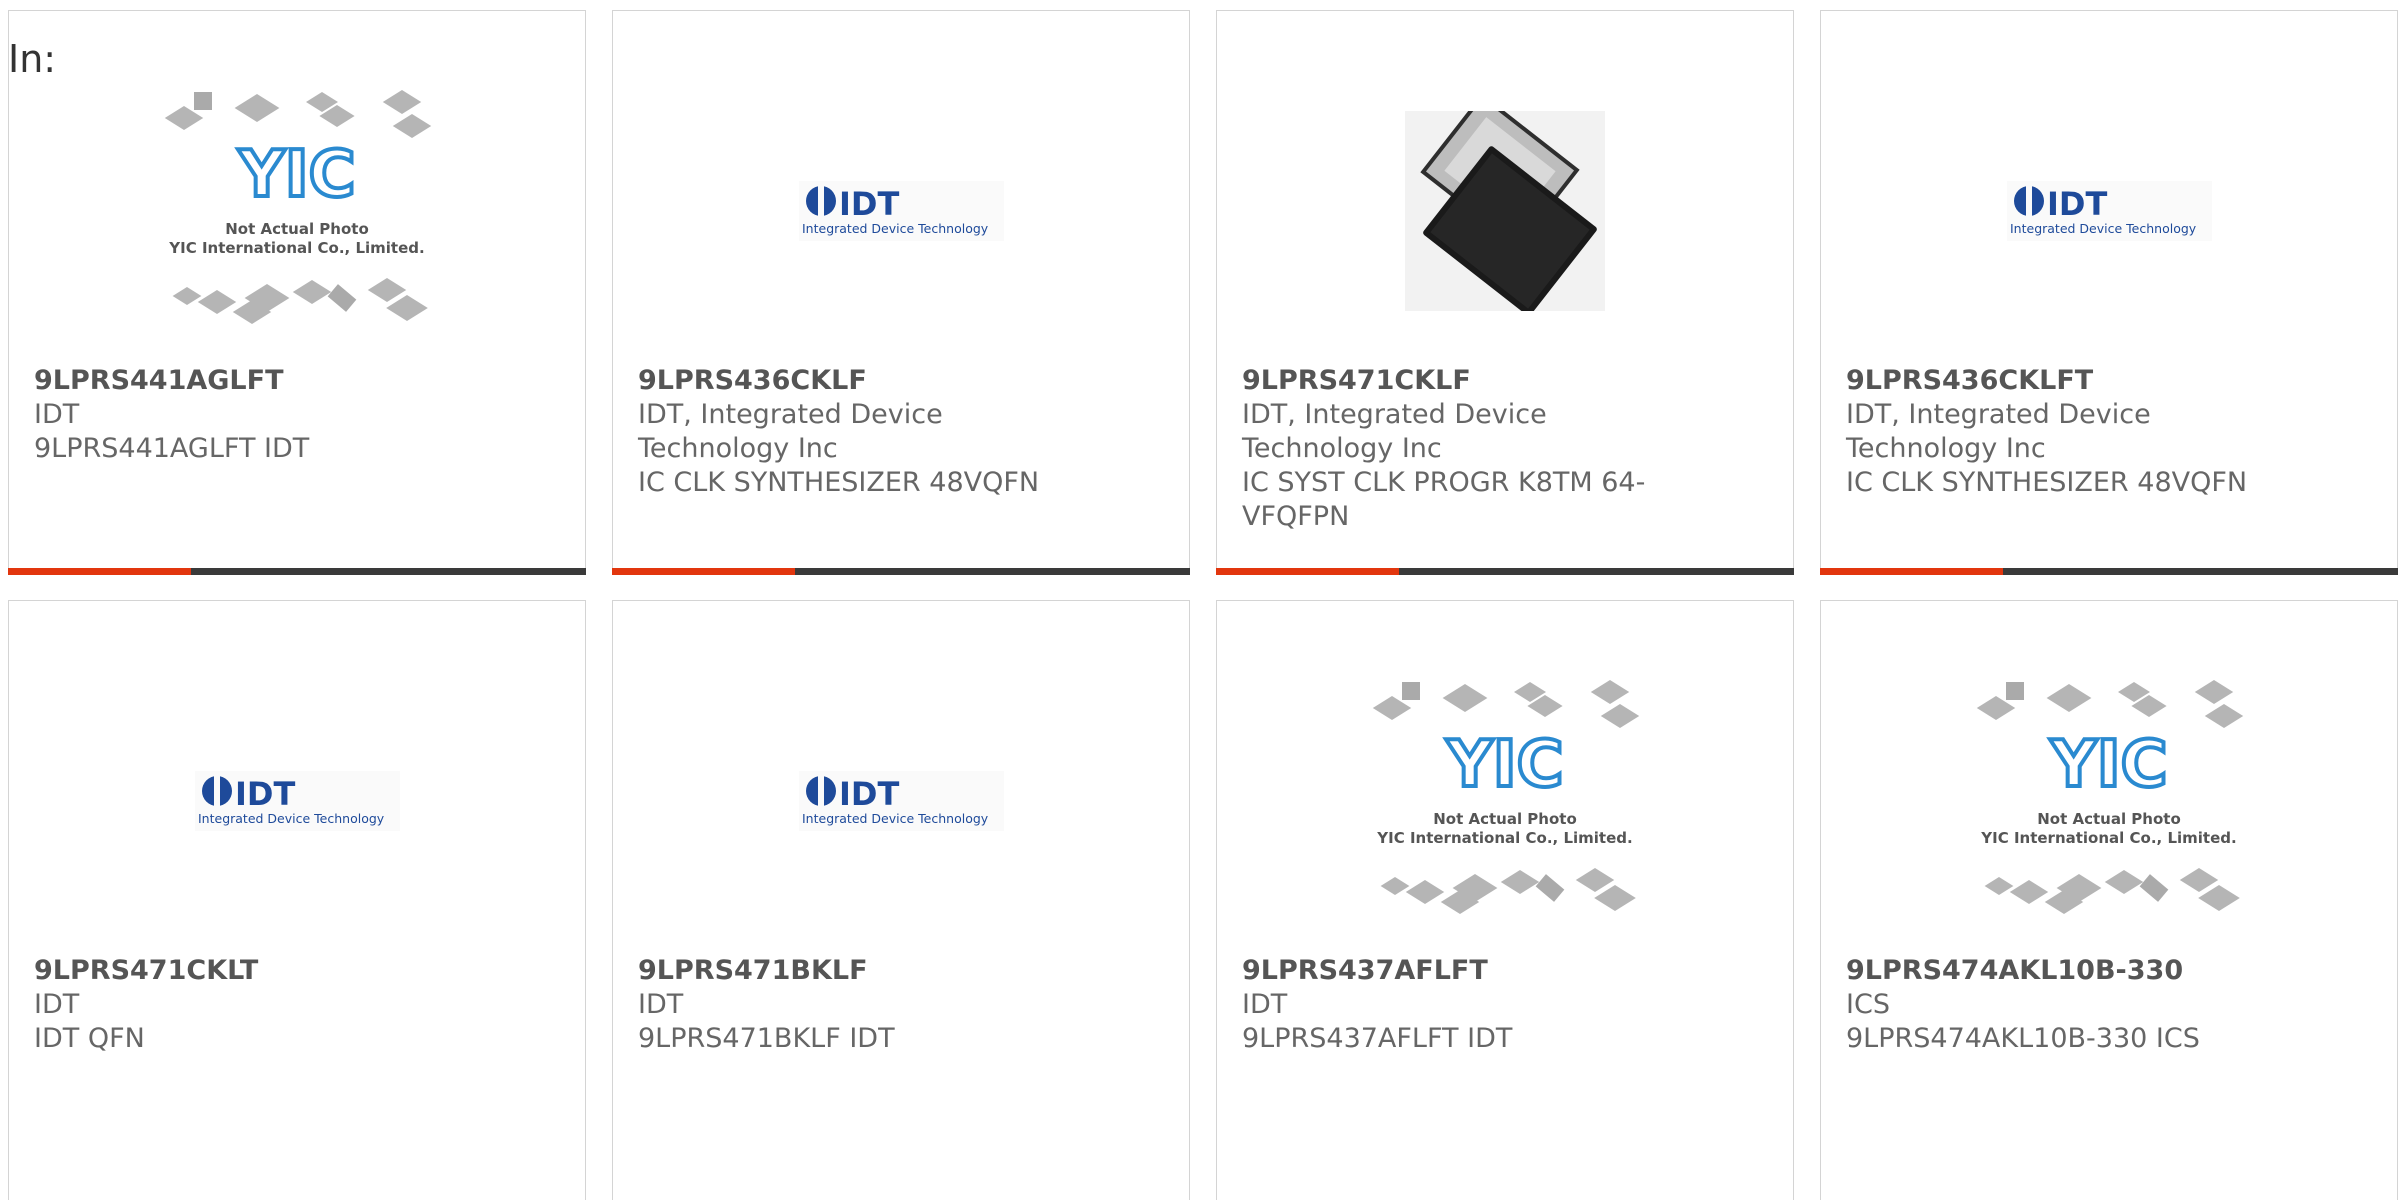  I want to click on description: 9LPRS471BKLF IDT, so click(766, 1038).